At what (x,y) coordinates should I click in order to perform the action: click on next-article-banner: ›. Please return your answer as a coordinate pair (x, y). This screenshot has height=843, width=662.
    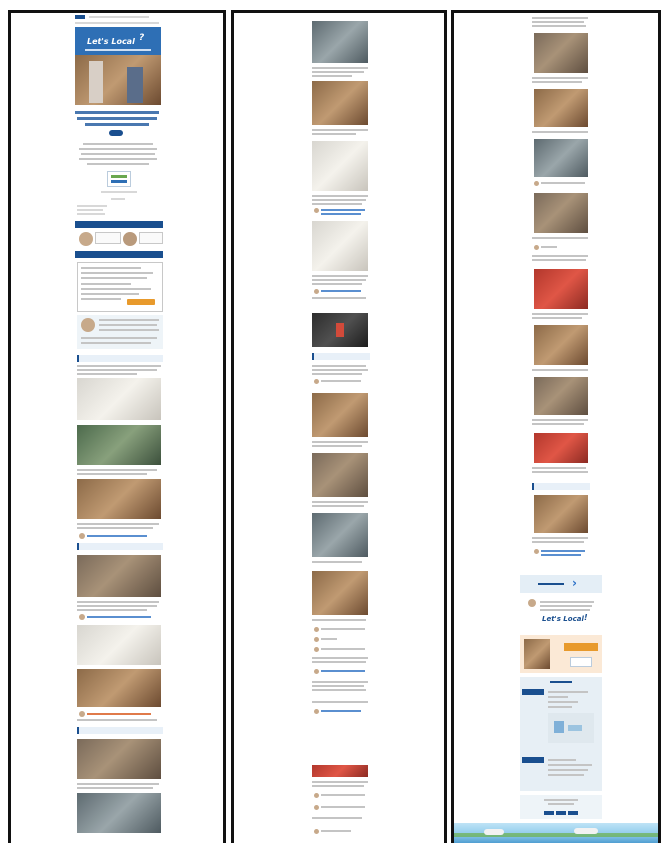
    Looking at the image, I should click on (561, 584).